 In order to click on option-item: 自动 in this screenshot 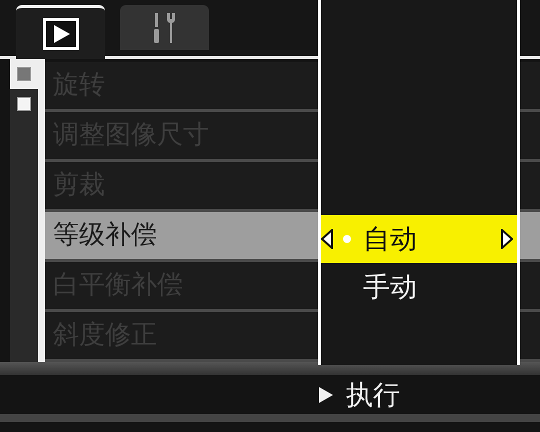, I will do `click(419, 239)`.